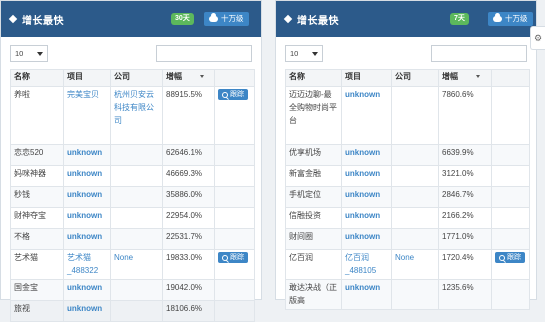 The height and width of the screenshot is (322, 545). I want to click on cloud-icon, so click(213, 17).